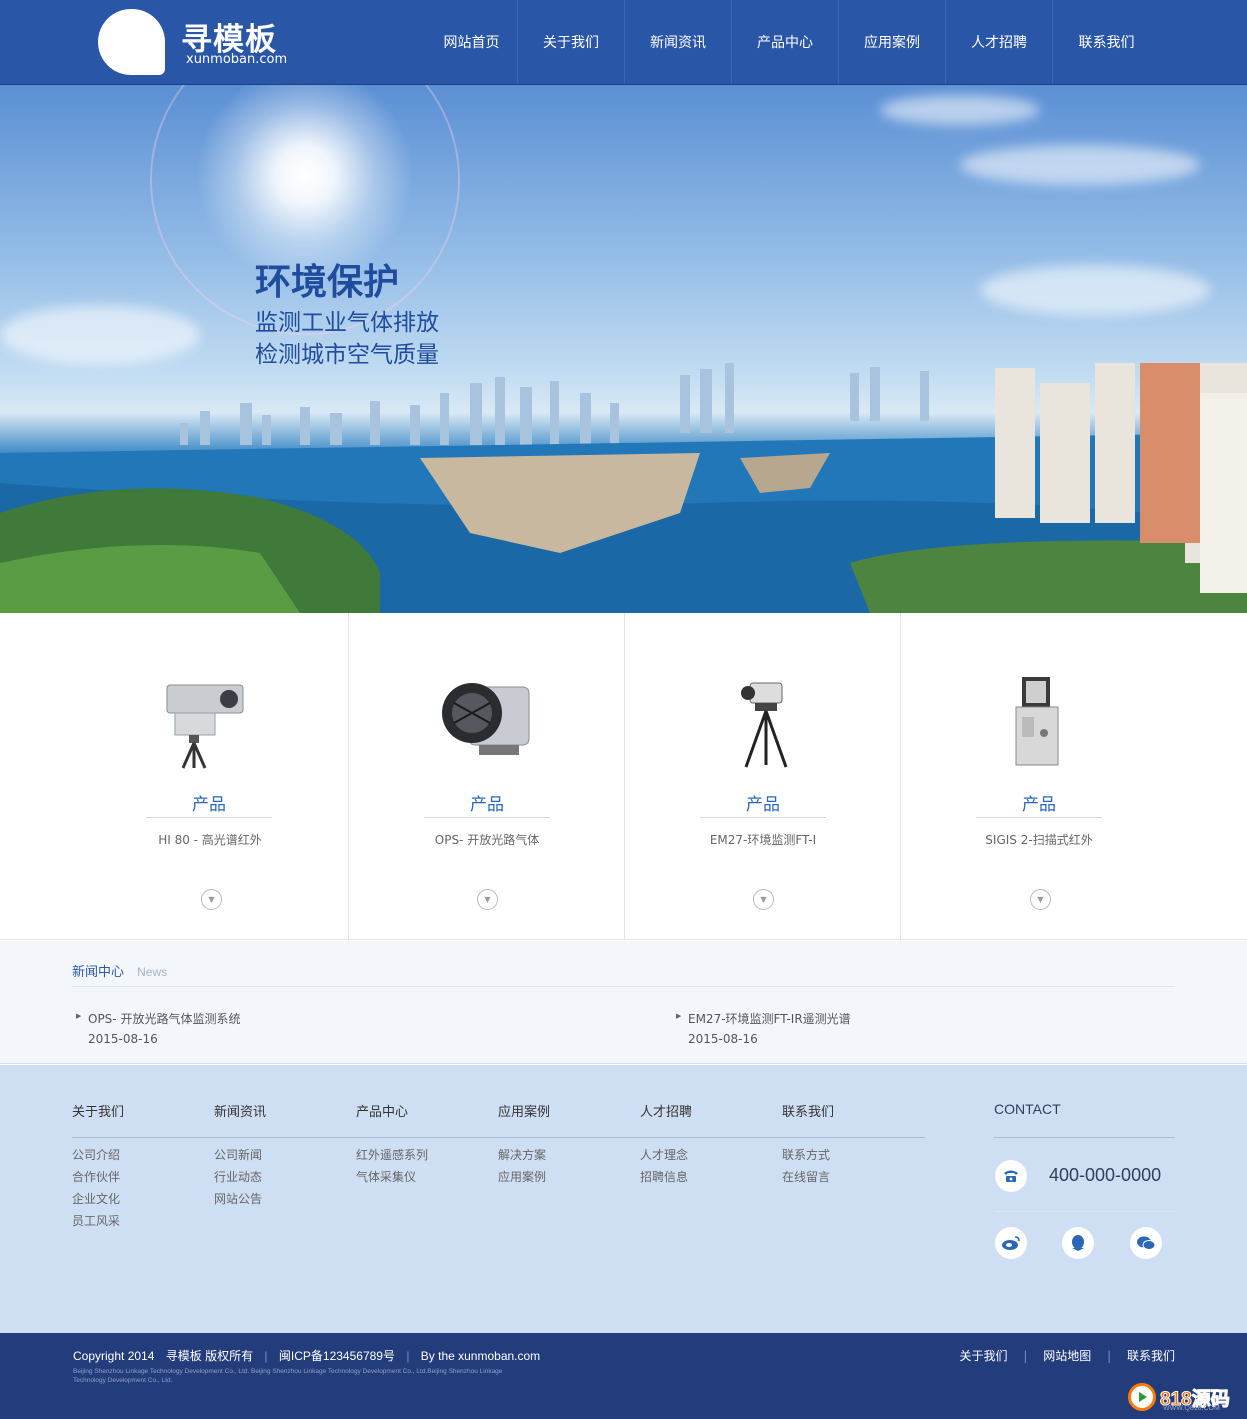 Image resolution: width=1247 pixels, height=1419 pixels. What do you see at coordinates (98, 972) in the screenshot?
I see `news-title: 新闻中心` at bounding box center [98, 972].